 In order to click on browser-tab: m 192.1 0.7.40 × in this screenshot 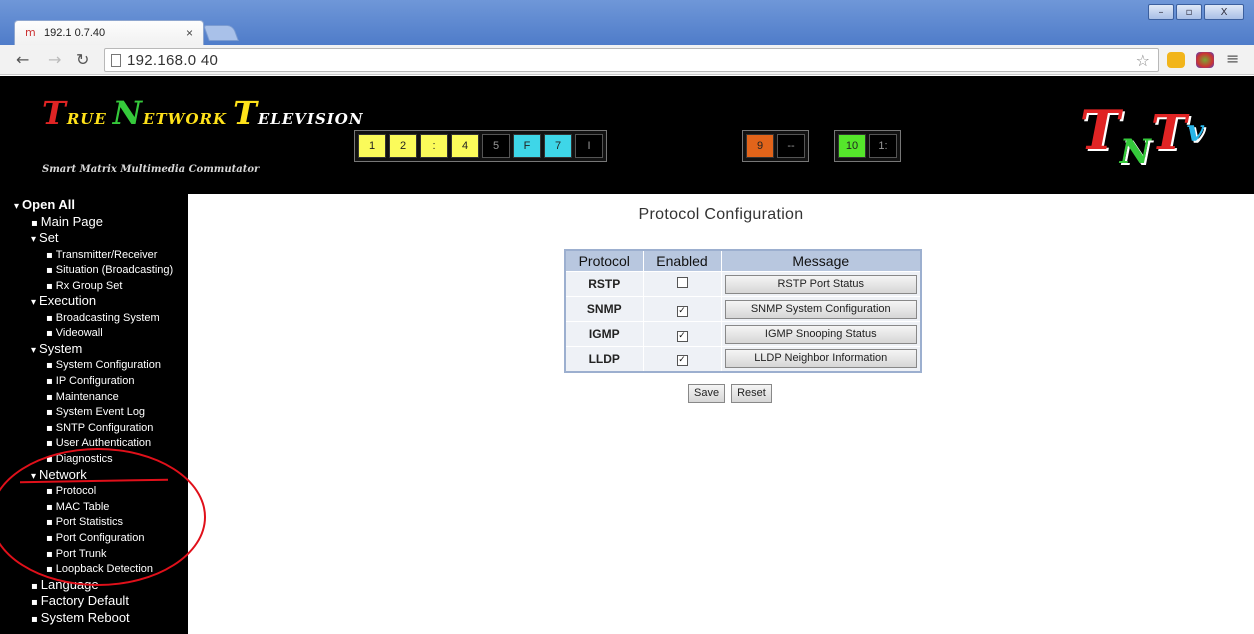, I will do `click(109, 32)`.